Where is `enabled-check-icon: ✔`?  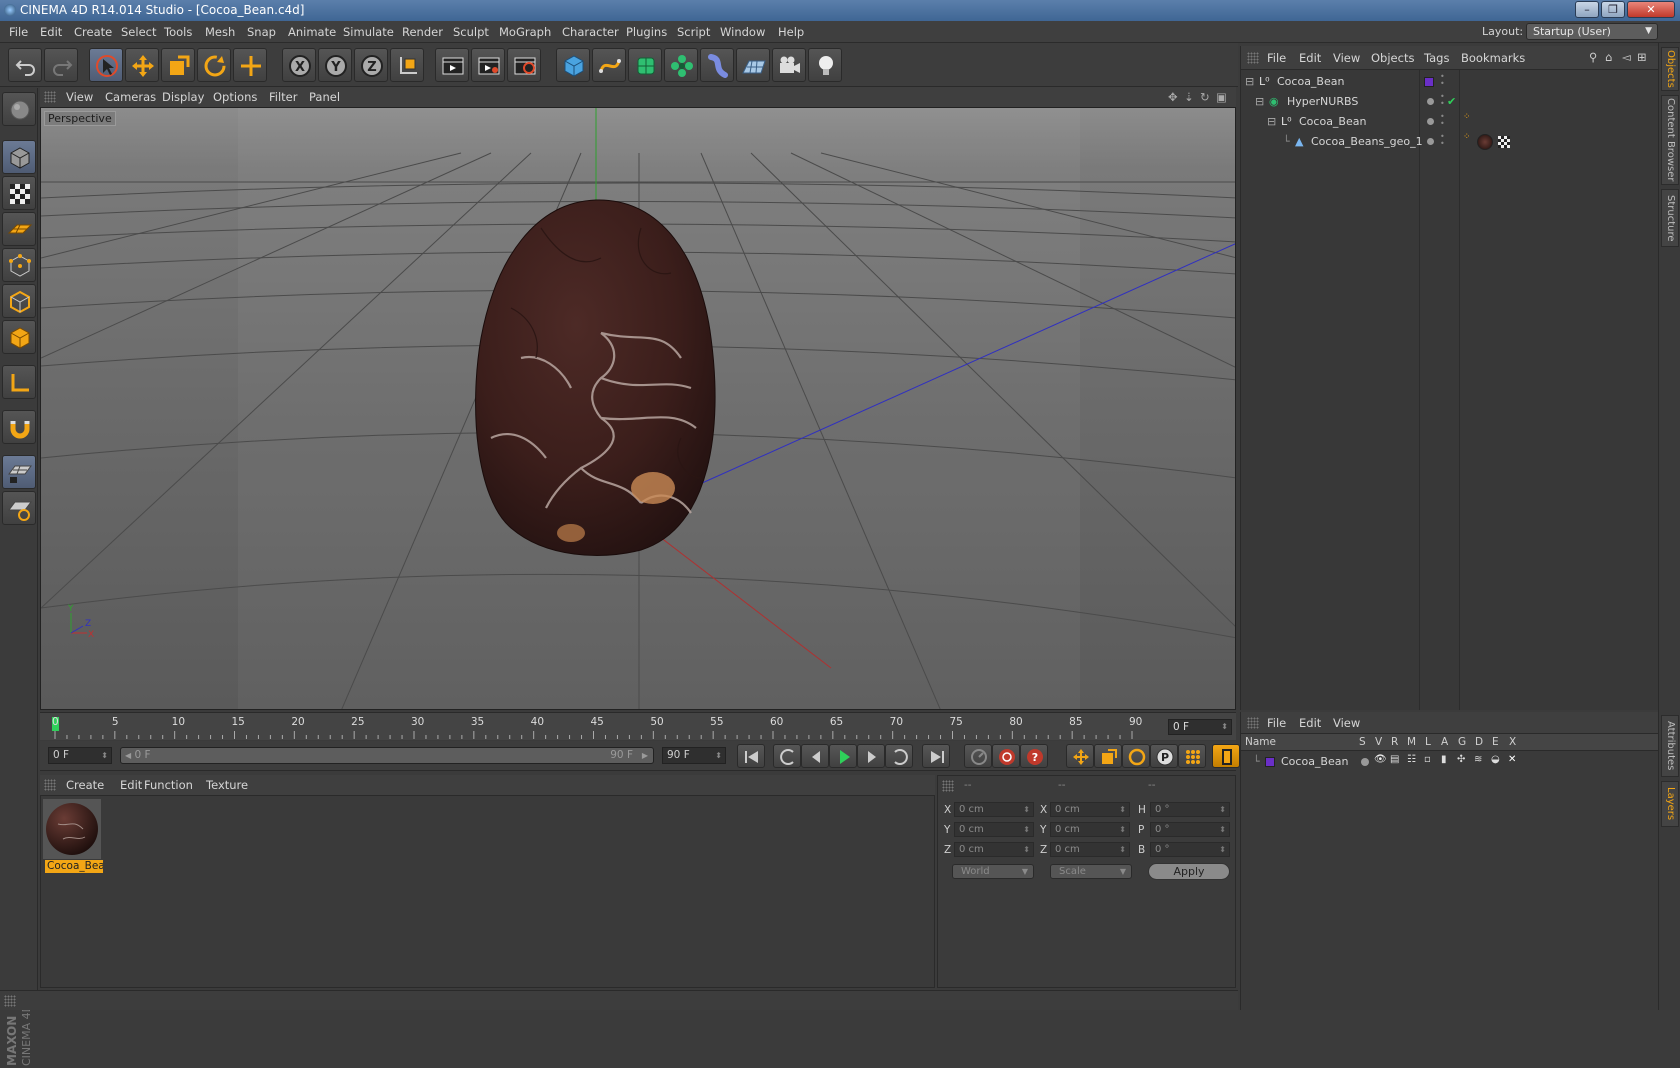 enabled-check-icon: ✔ is located at coordinates (1451, 101).